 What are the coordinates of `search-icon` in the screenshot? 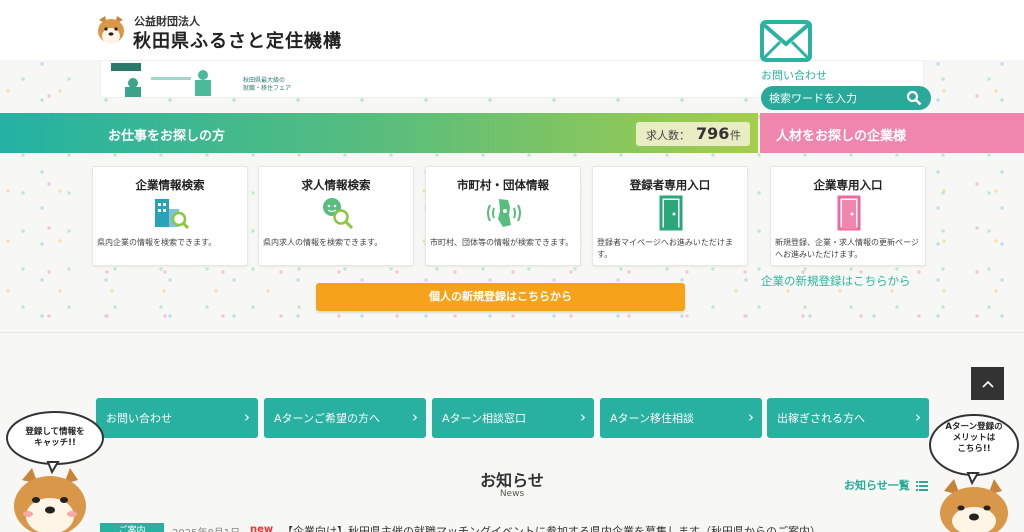 It's located at (914, 98).